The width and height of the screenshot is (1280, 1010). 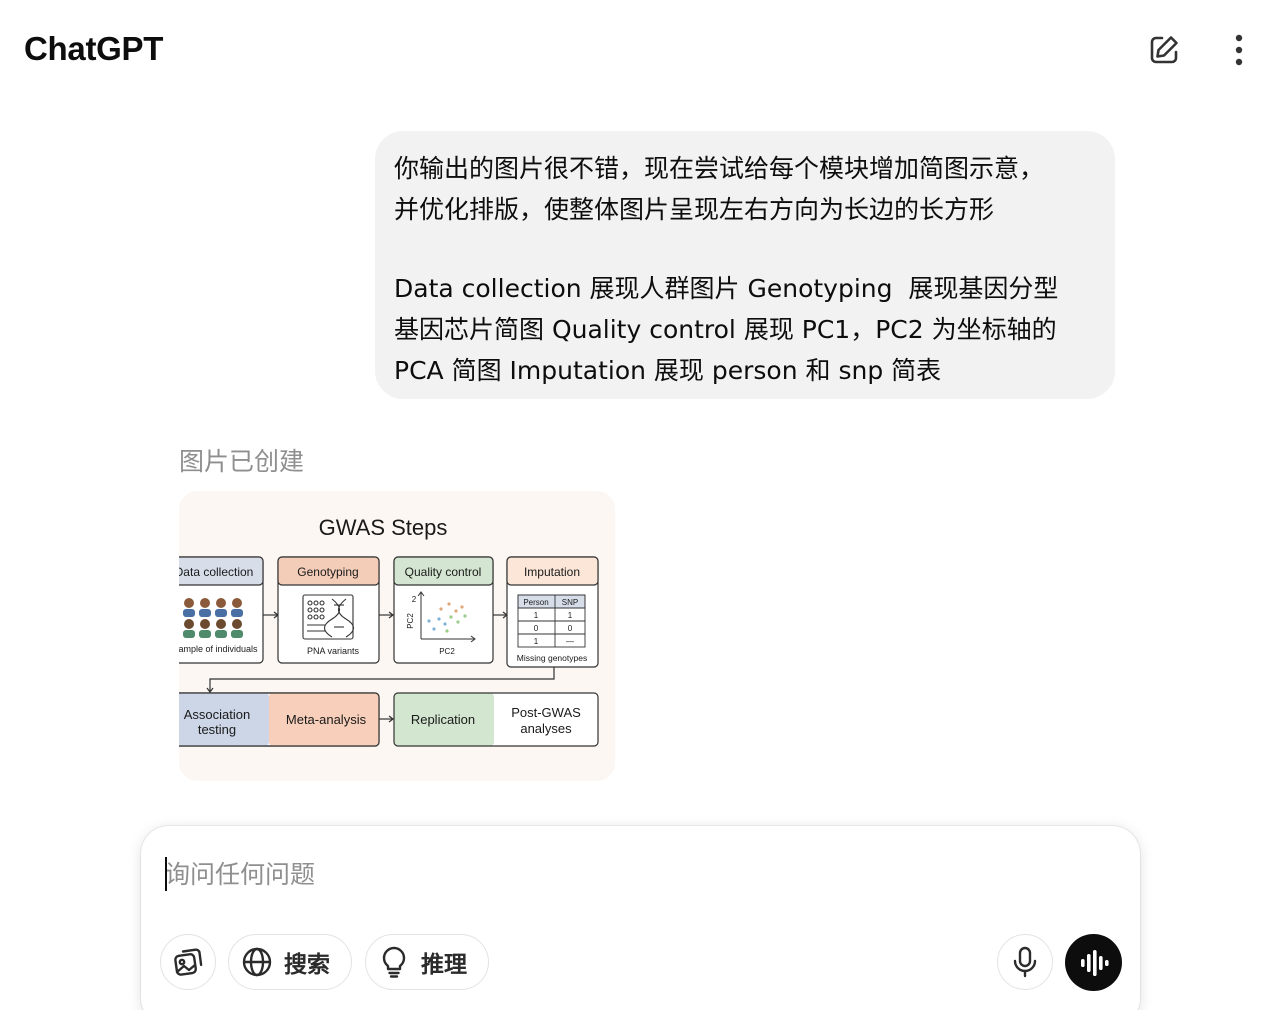 What do you see at coordinates (257, 962) in the screenshot?
I see `globe-icon` at bounding box center [257, 962].